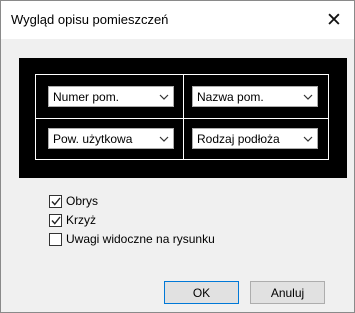 Image resolution: width=355 pixels, height=313 pixels. I want to click on dialog-title: Wygląd opisu pomieszczeń, so click(90, 19).